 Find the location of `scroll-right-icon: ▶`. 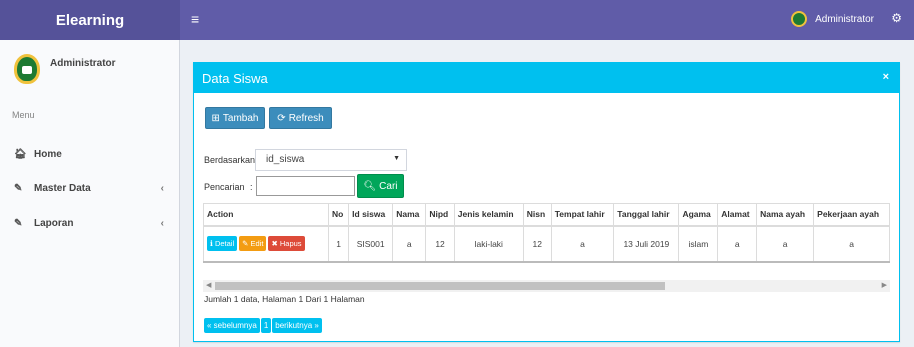

scroll-right-icon: ▶ is located at coordinates (884, 285).